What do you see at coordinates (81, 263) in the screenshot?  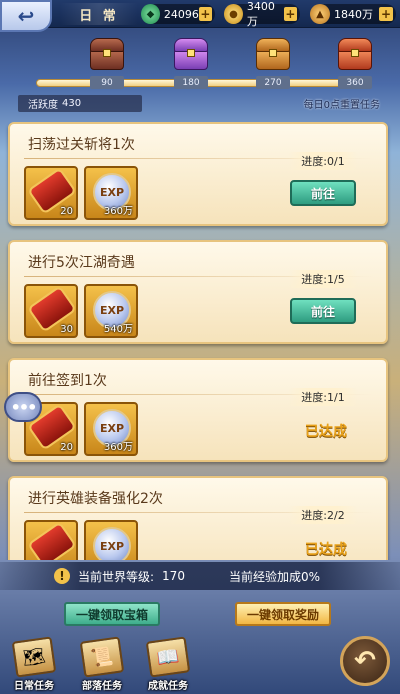 I see `task-title: 进行5次江湖奇遇` at bounding box center [81, 263].